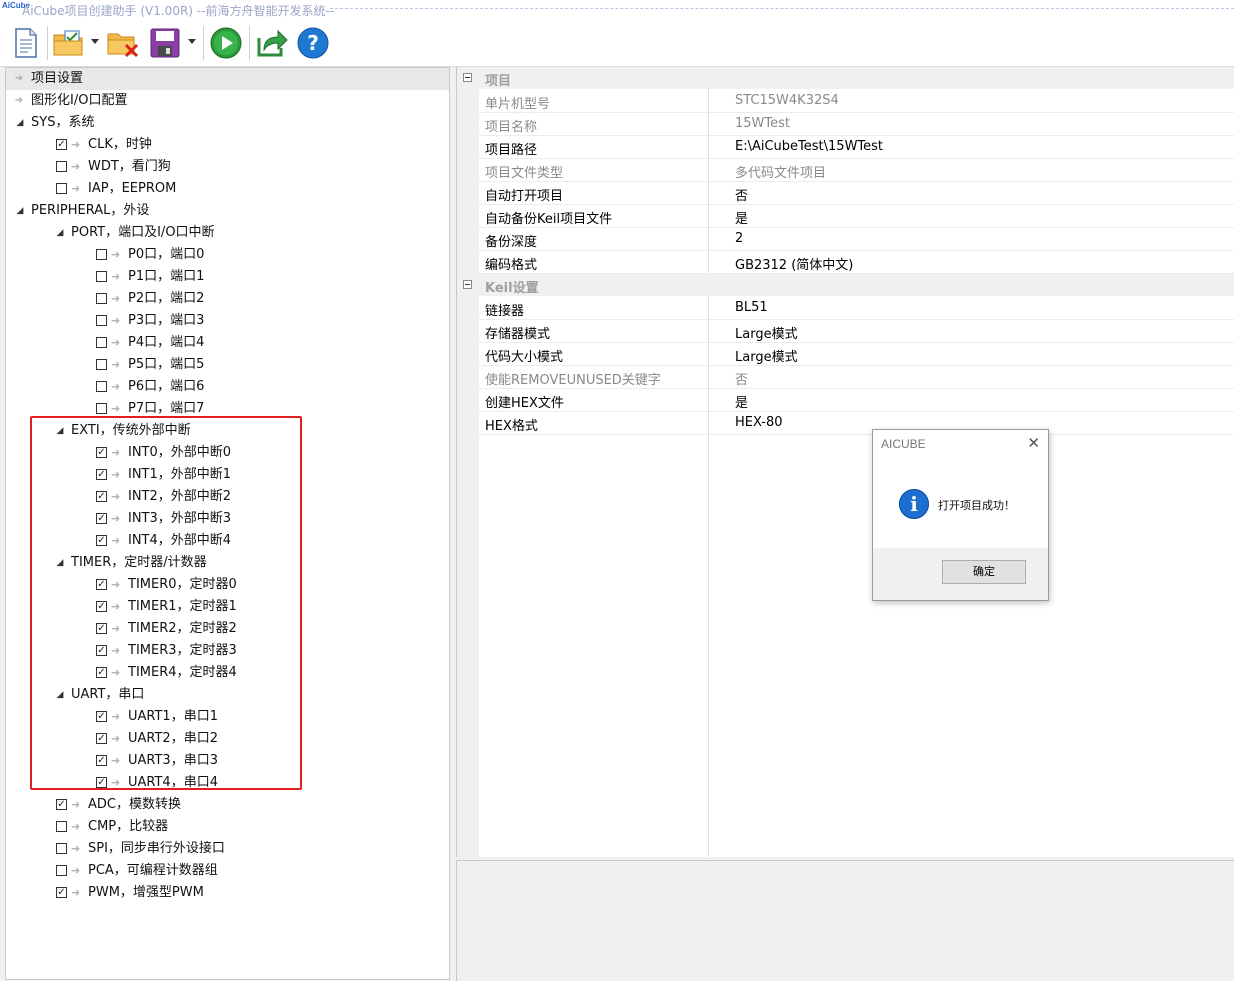  What do you see at coordinates (227, 651) in the screenshot?
I see `tree-item: ✓ ➜ TIMER3，定时器3` at bounding box center [227, 651].